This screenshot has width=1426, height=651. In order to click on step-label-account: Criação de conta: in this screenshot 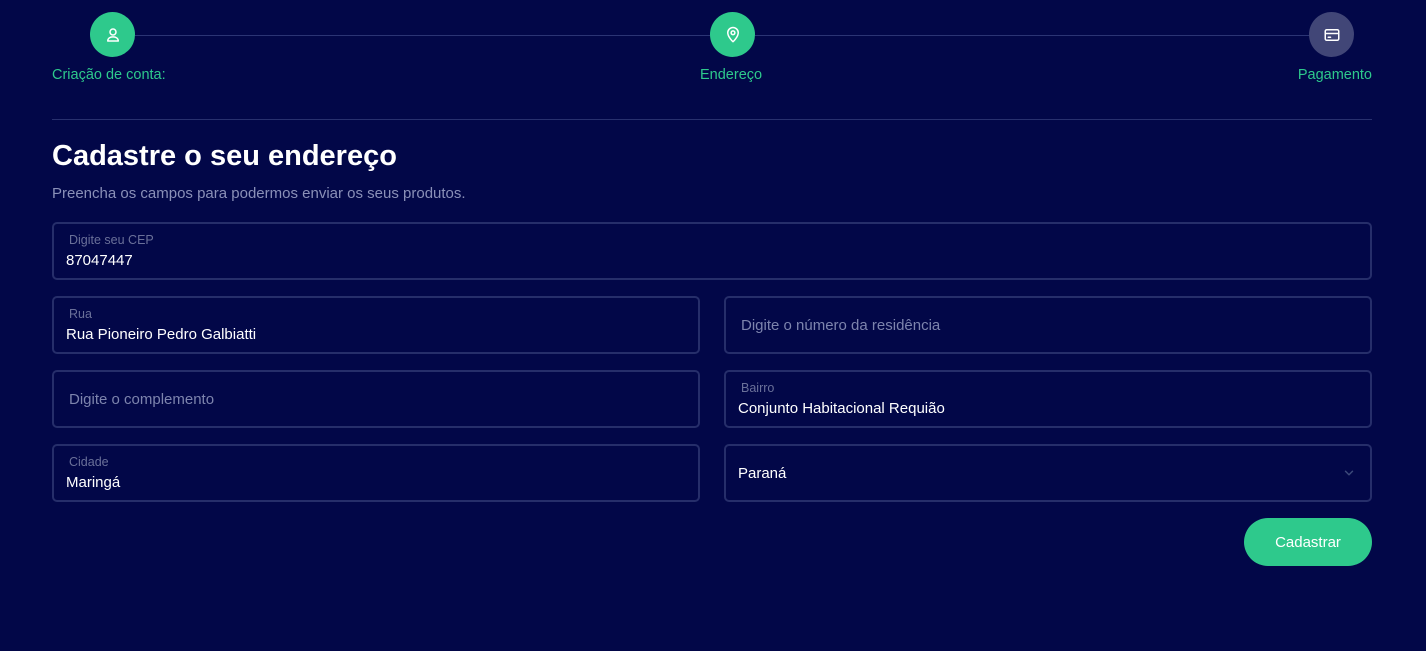, I will do `click(109, 75)`.